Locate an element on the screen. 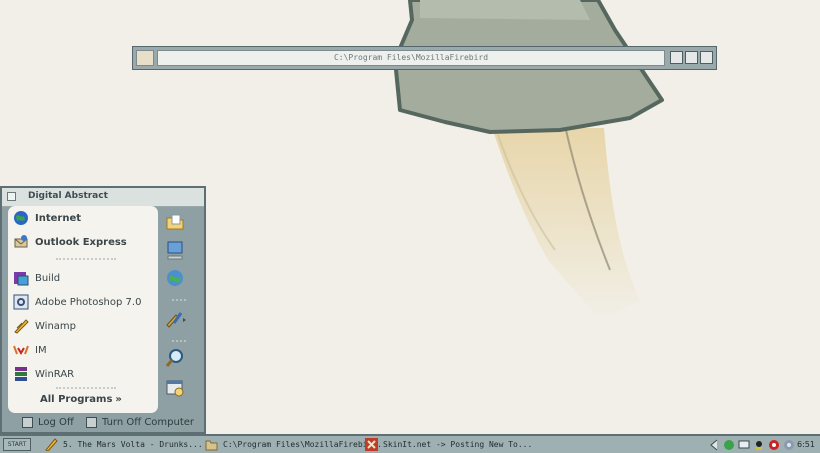 This screenshot has height=453, width=820. menu-item-build: Build is located at coordinates (36, 278).